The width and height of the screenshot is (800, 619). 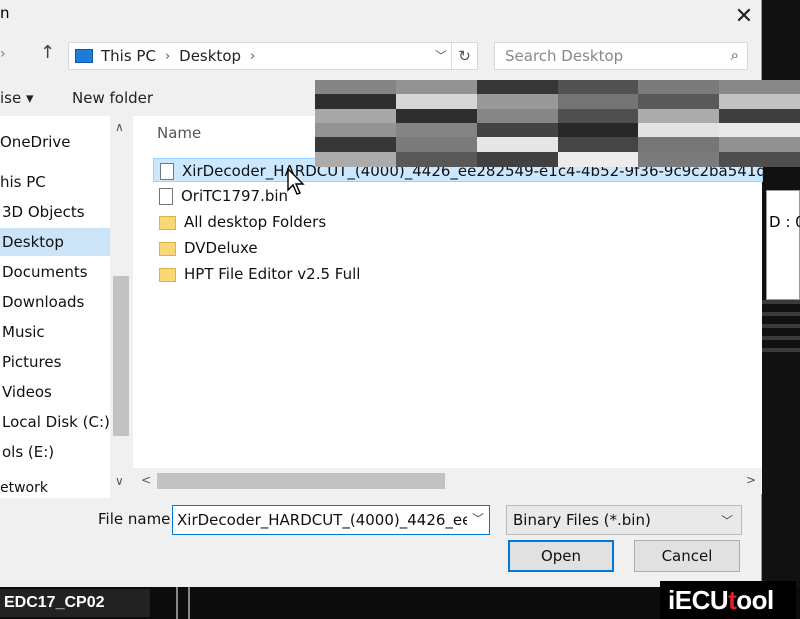 I want to click on background-info-box: D : 04, so click(x=783, y=245).